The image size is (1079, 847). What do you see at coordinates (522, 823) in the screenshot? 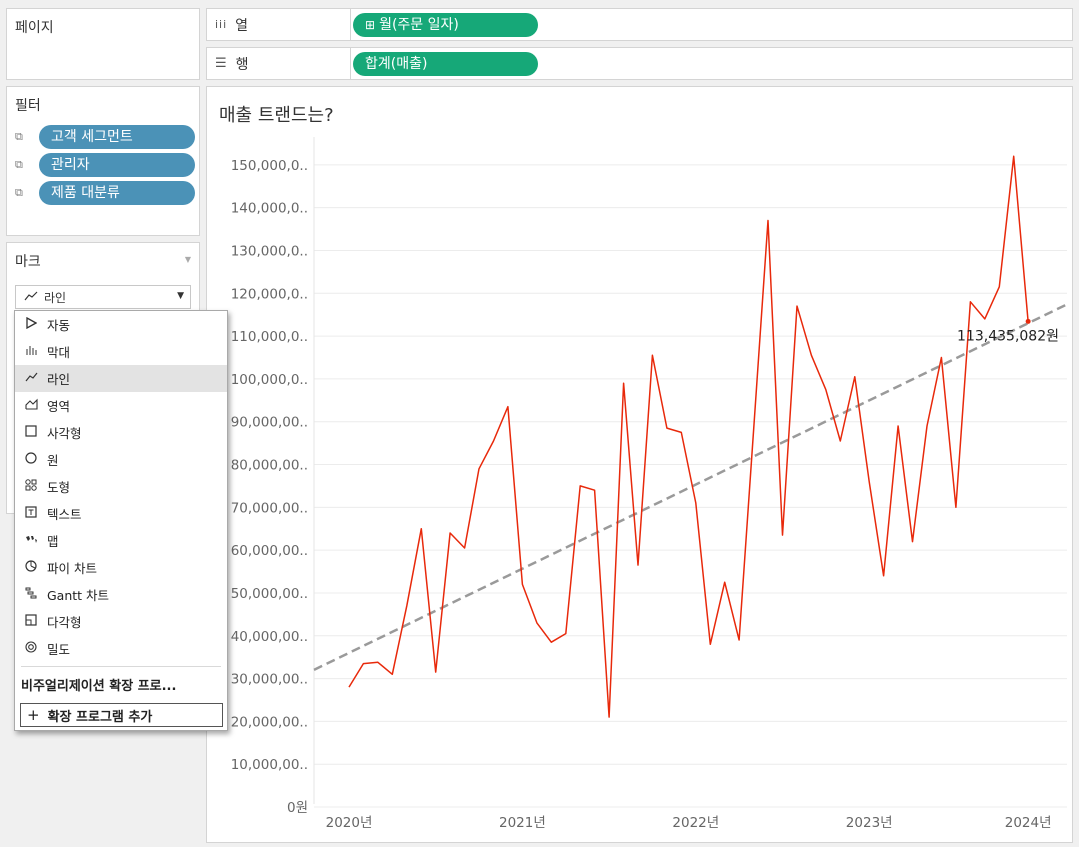
I see `x-tick-label: 2021년` at bounding box center [522, 823].